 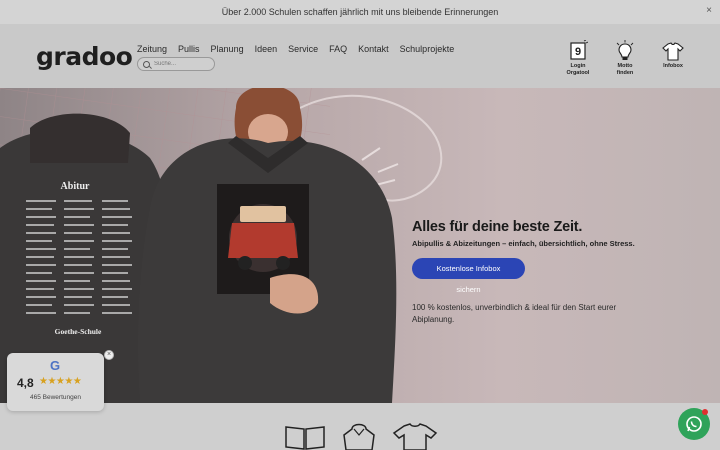 What do you see at coordinates (84, 56) in the screenshot?
I see `logo: gradoo` at bounding box center [84, 56].